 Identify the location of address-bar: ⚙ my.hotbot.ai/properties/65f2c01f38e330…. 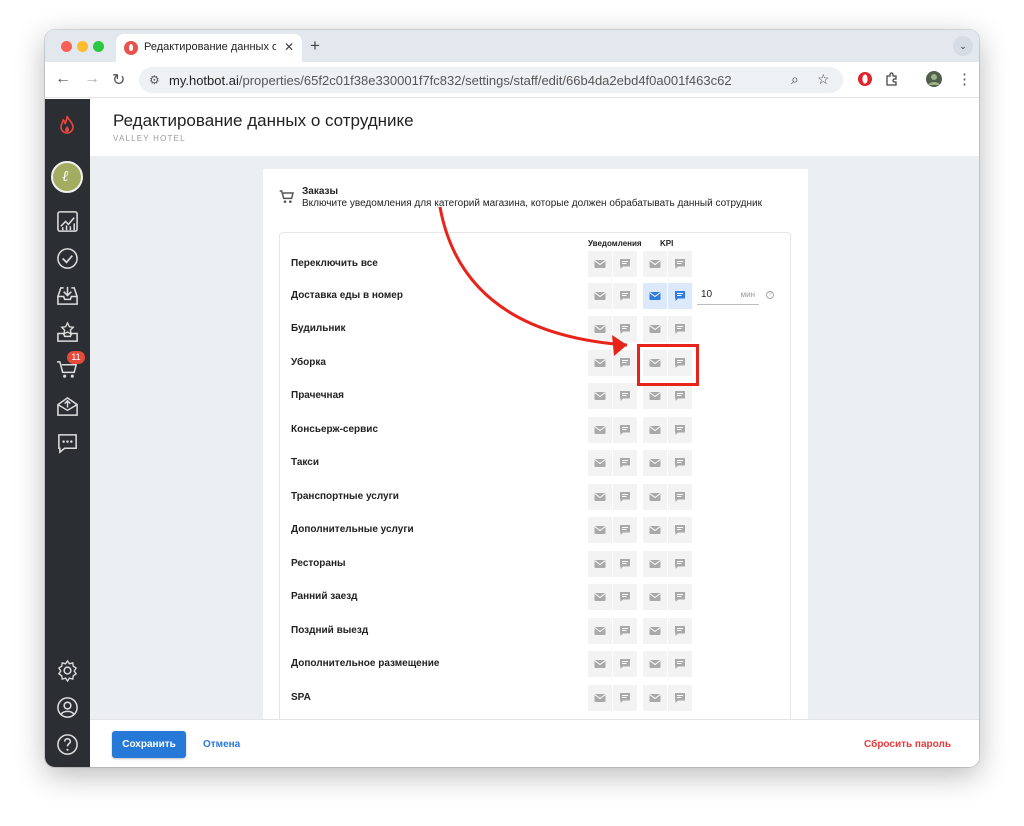
(491, 80).